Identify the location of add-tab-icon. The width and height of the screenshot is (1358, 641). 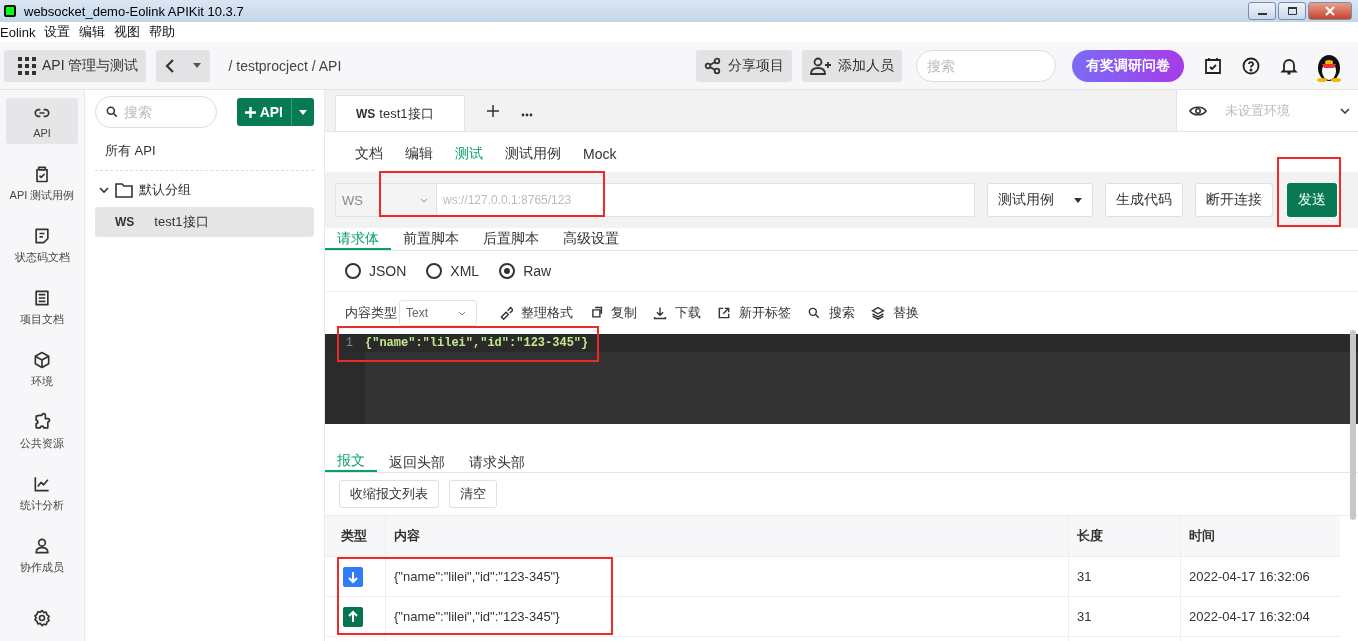
(493, 111).